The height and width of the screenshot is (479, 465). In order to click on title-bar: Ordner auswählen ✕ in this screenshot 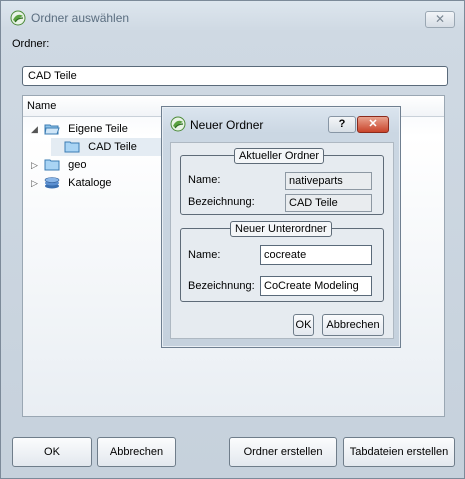, I will do `click(232, 17)`.